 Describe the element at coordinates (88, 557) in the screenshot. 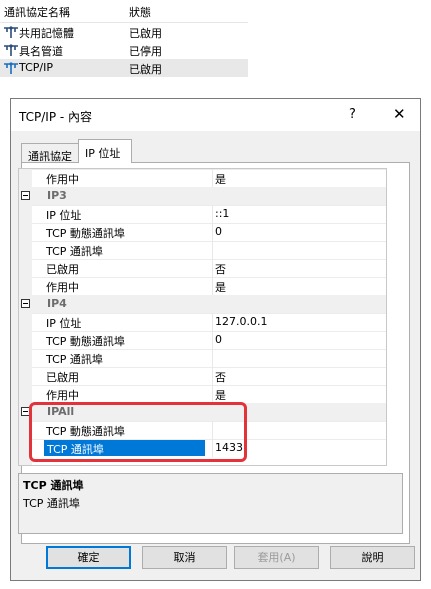

I see `ok-button: 確定` at that location.